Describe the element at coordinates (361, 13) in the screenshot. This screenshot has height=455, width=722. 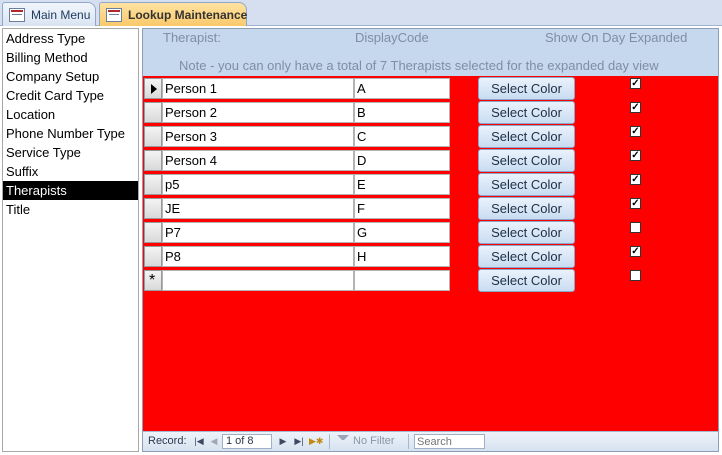
I see `document-tab-strip: Main Menu Lookup Maintenance` at that location.